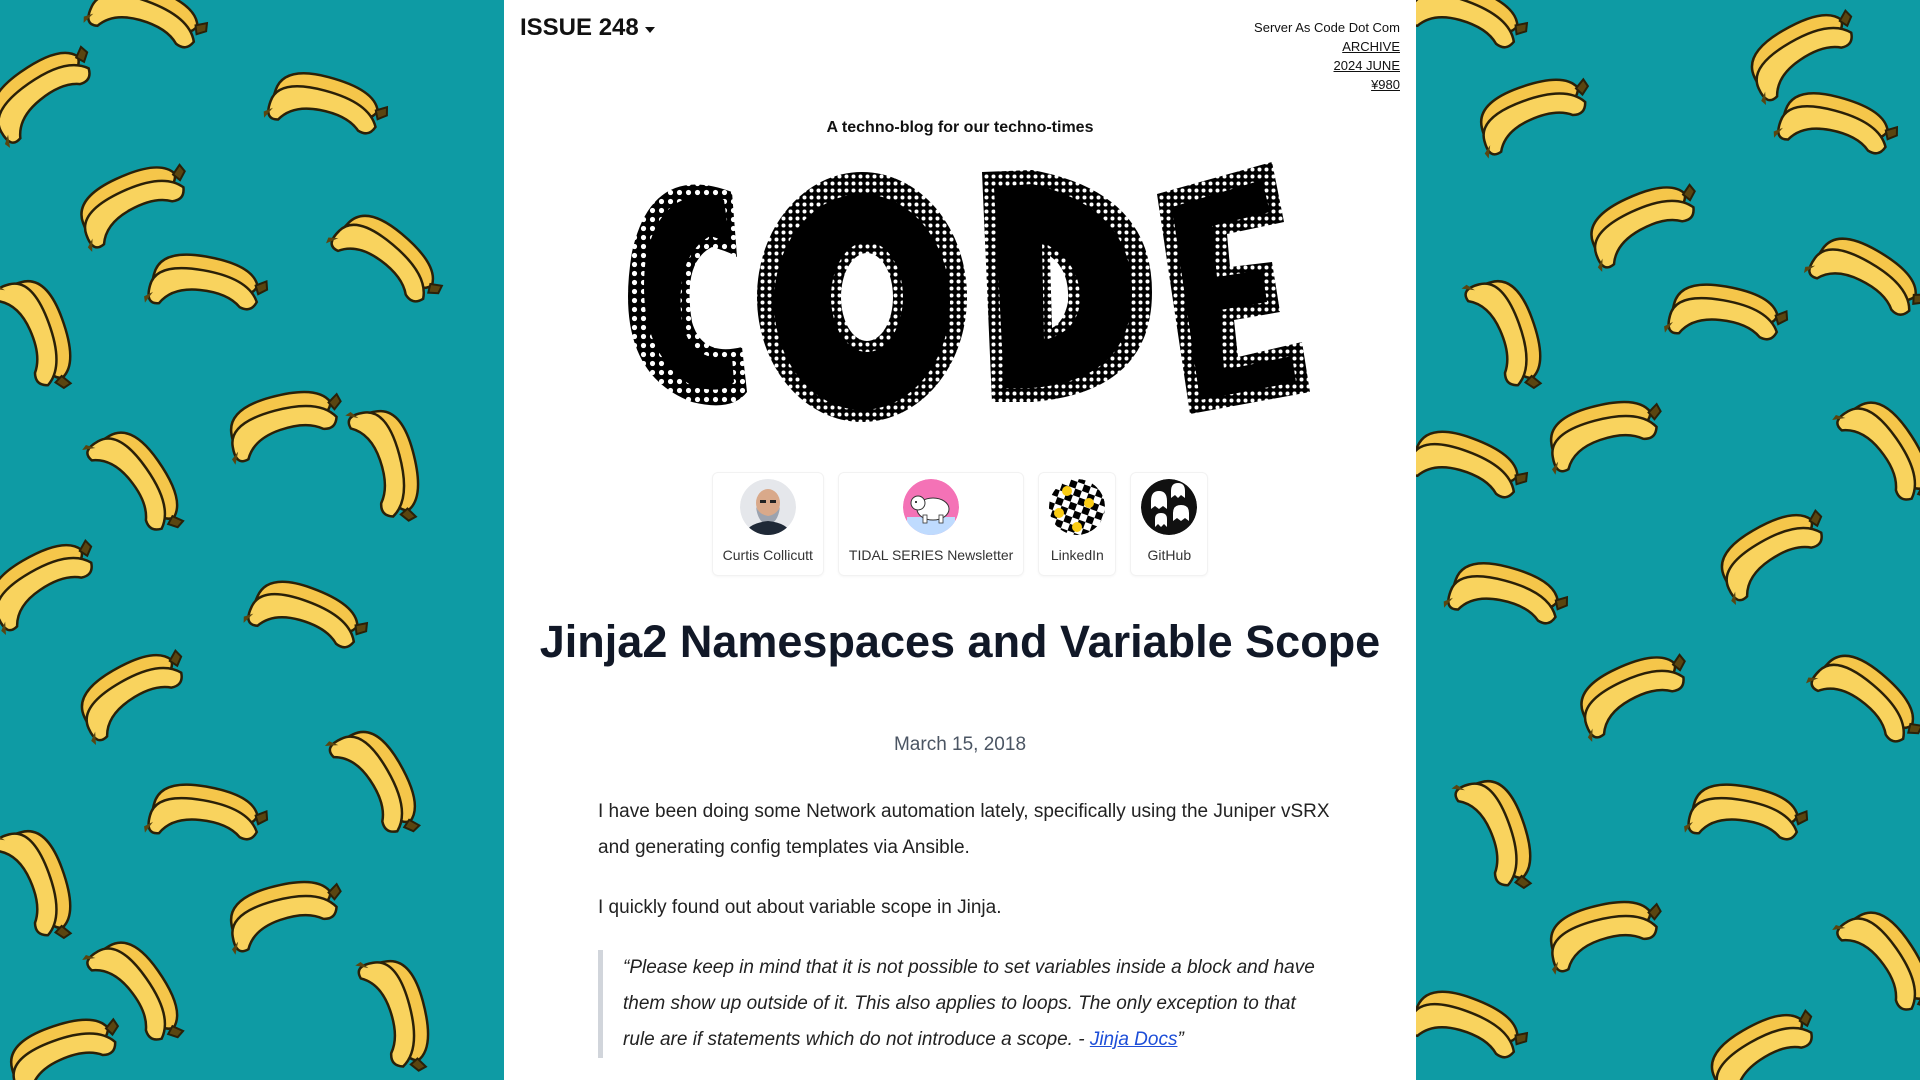 The image size is (1920, 1080). I want to click on jinja-docs-link: Jinja Docs, so click(1134, 1039).